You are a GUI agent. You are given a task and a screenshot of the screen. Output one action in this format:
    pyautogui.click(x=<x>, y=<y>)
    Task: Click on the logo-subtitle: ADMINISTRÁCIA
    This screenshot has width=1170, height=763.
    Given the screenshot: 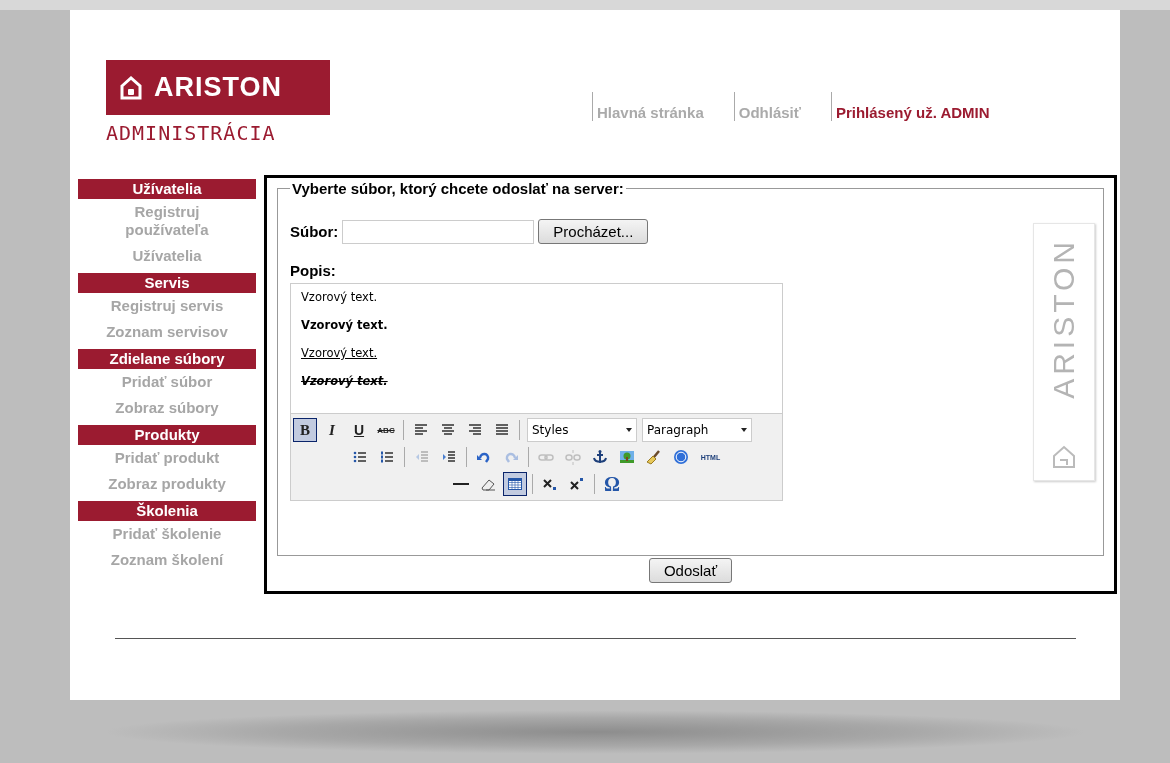 What is the action you would take?
    pyautogui.click(x=191, y=133)
    